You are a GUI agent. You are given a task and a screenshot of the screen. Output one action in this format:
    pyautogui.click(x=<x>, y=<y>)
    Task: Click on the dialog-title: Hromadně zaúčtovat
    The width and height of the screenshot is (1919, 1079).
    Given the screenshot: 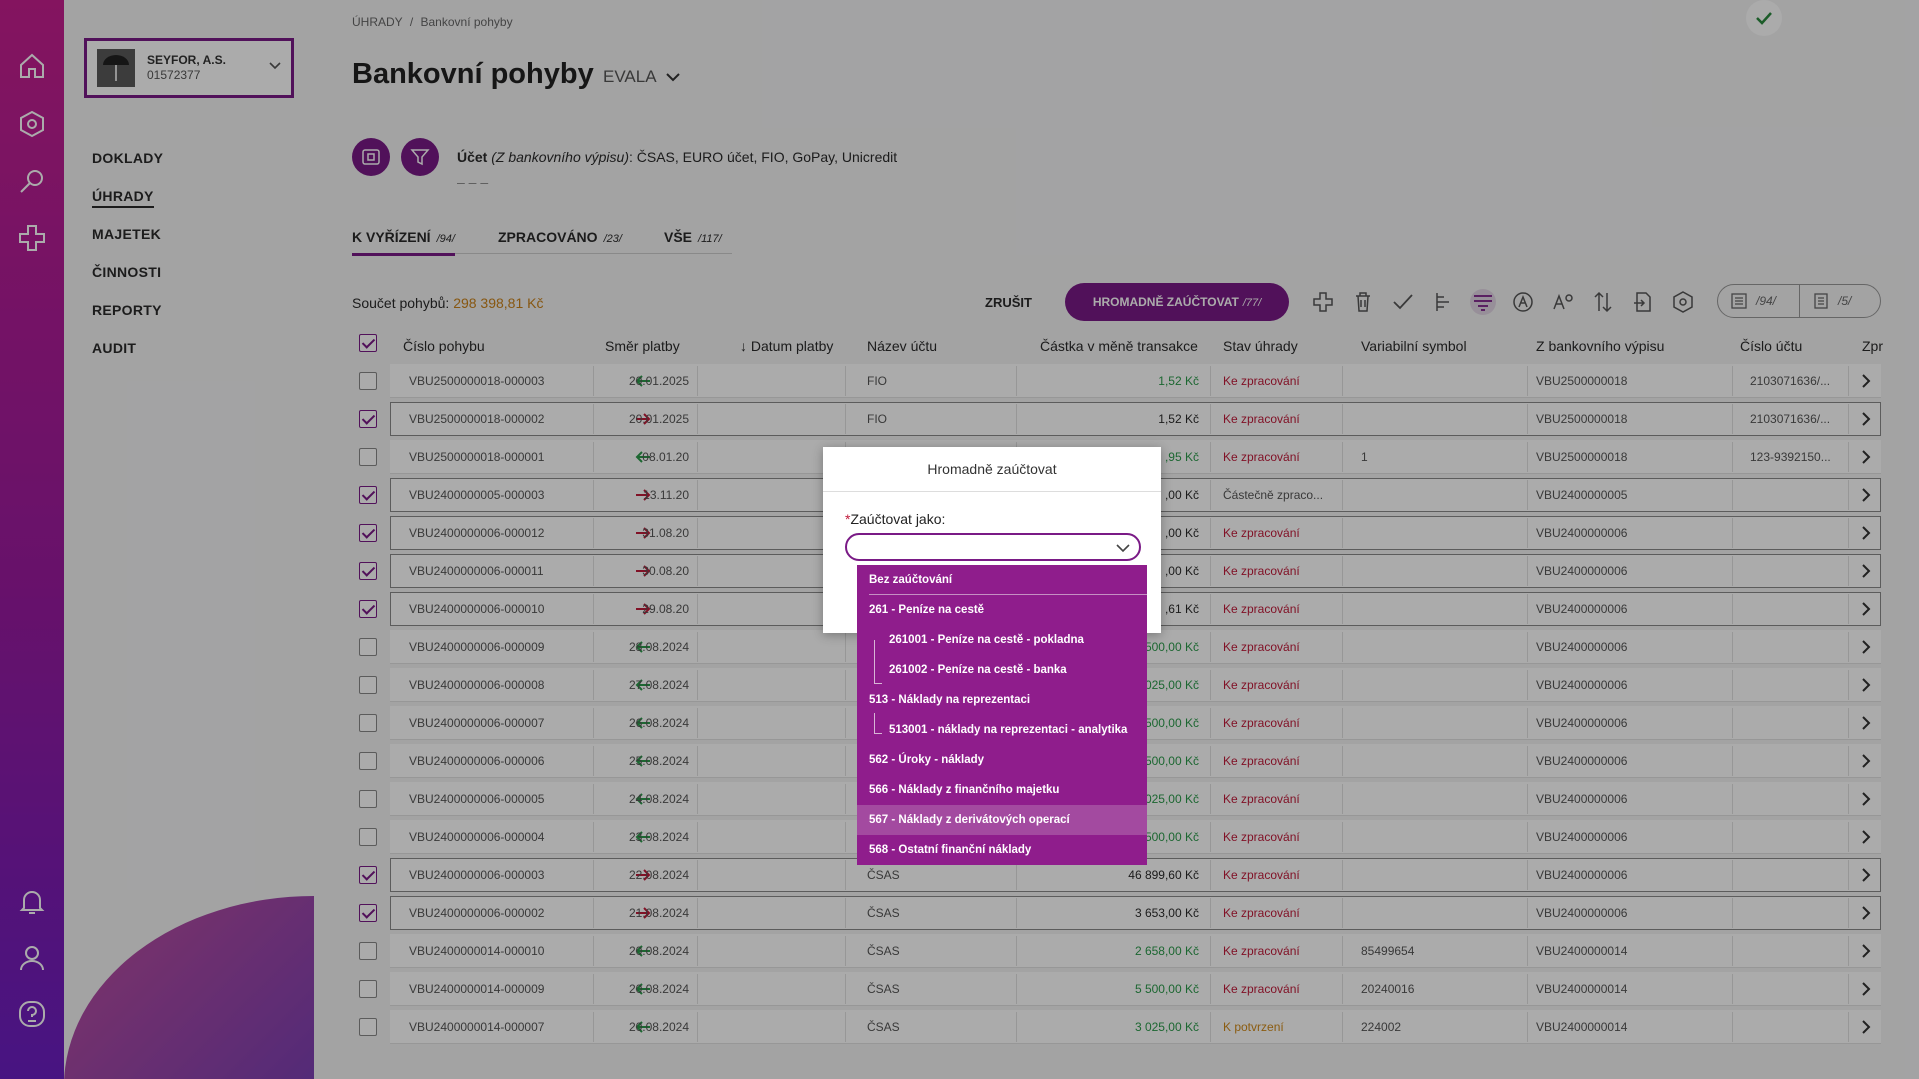 What is the action you would take?
    pyautogui.click(x=992, y=469)
    